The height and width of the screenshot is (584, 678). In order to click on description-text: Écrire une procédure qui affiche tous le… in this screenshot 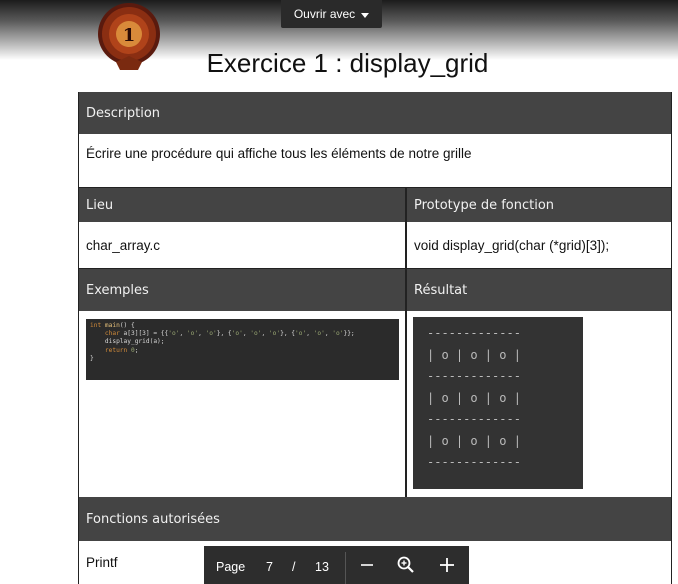, I will do `click(279, 153)`.